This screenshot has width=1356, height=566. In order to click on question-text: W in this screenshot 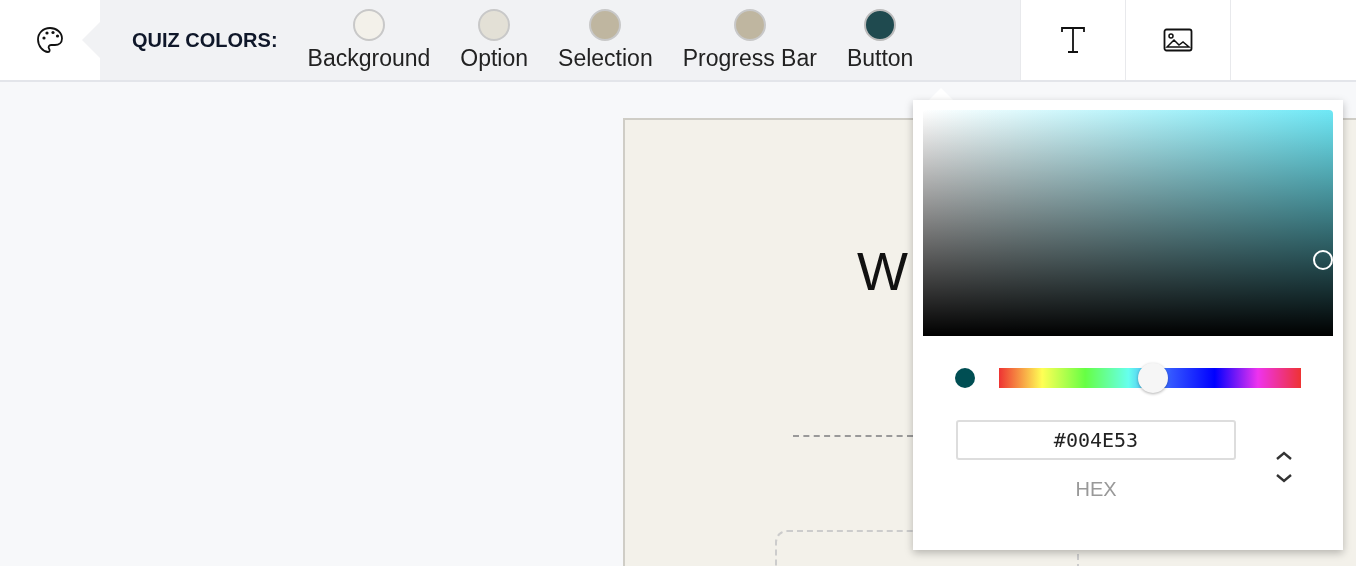, I will do `click(882, 271)`.